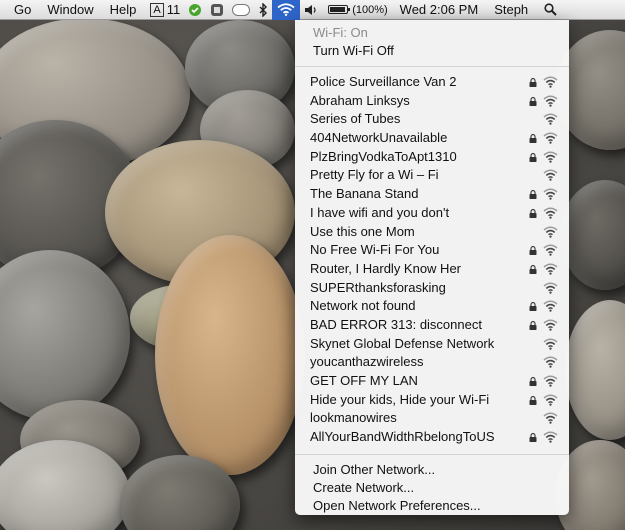  What do you see at coordinates (383, 156) in the screenshot?
I see `network-name: PlzBringVodkaToApt1310` at bounding box center [383, 156].